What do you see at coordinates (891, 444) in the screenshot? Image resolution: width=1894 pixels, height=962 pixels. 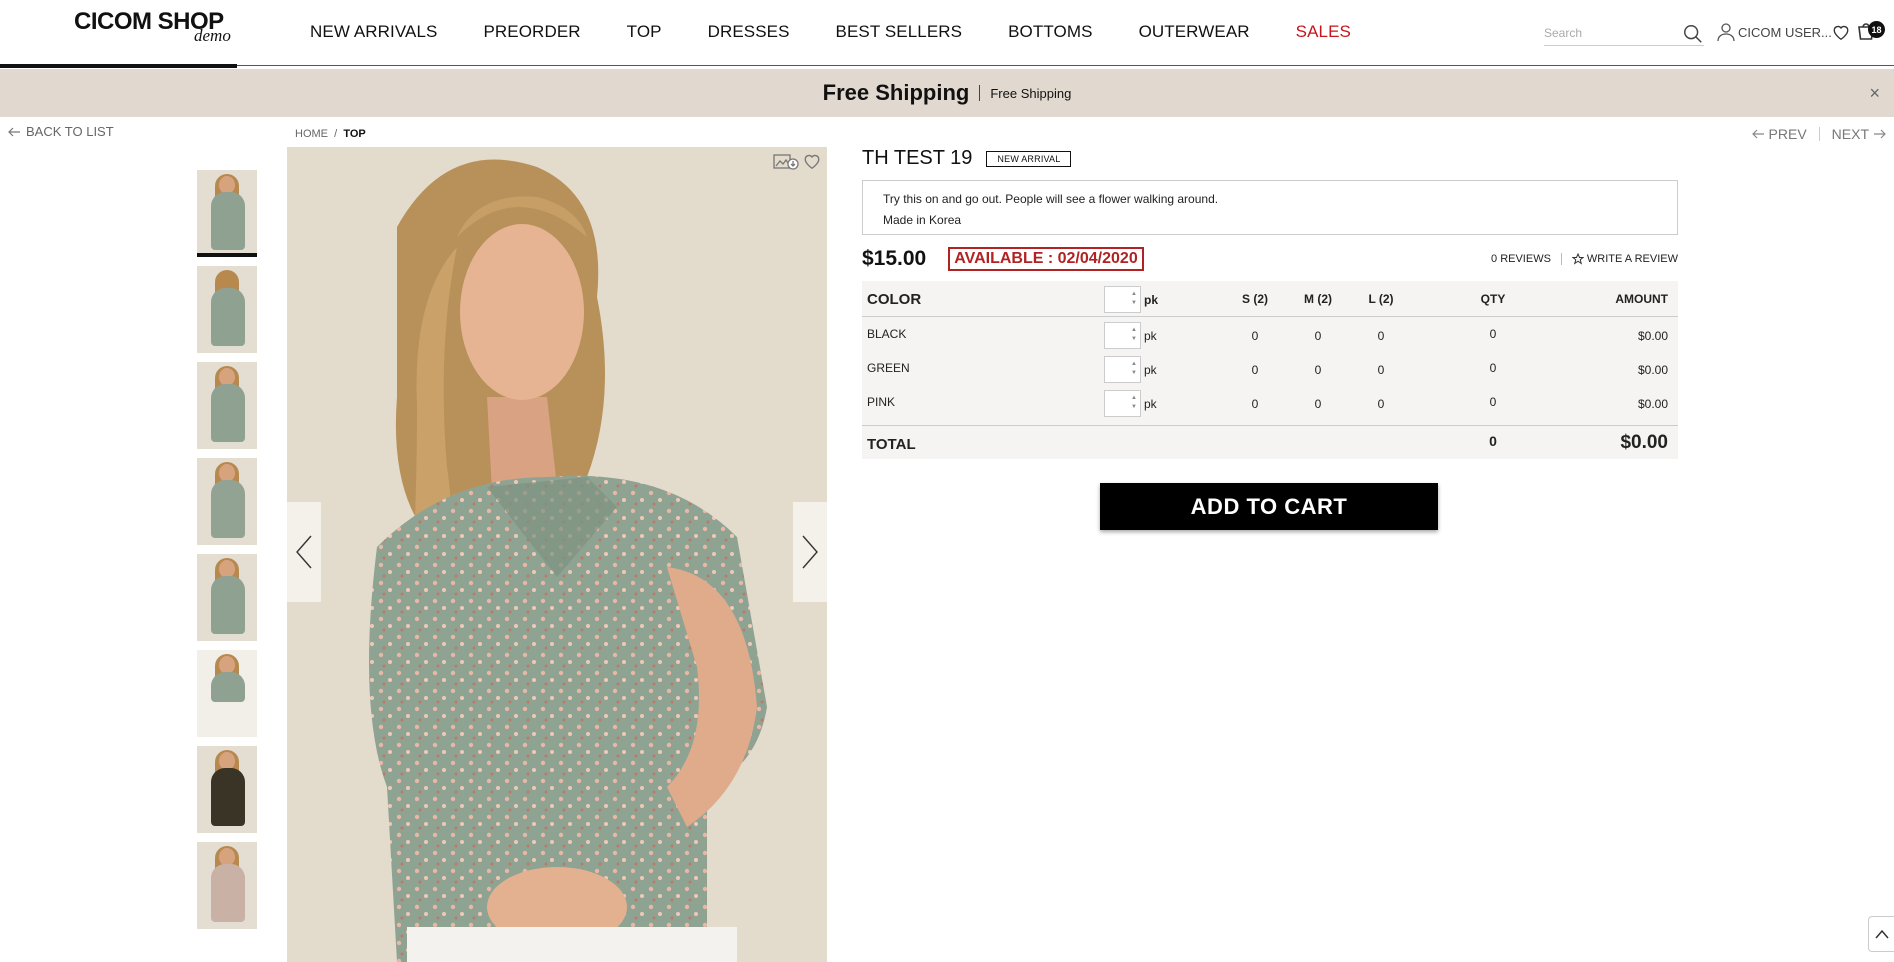 I see `total-label: TOTAL` at bounding box center [891, 444].